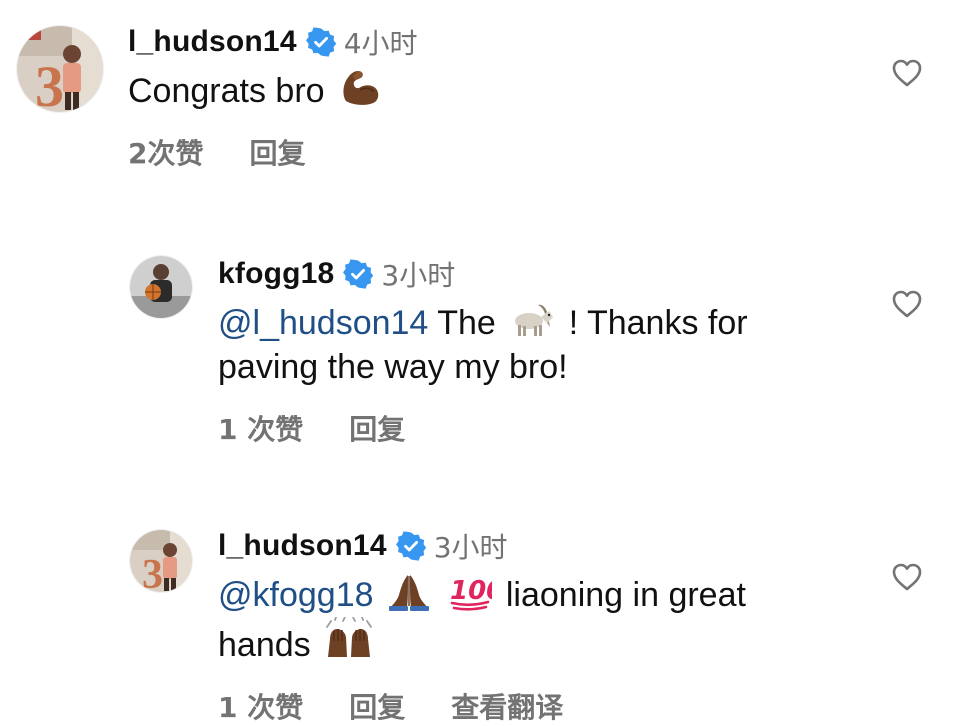 Image resolution: width=979 pixels, height=726 pixels. What do you see at coordinates (658, 323) in the screenshot?
I see `comment-text-content: ! Thanks for` at bounding box center [658, 323].